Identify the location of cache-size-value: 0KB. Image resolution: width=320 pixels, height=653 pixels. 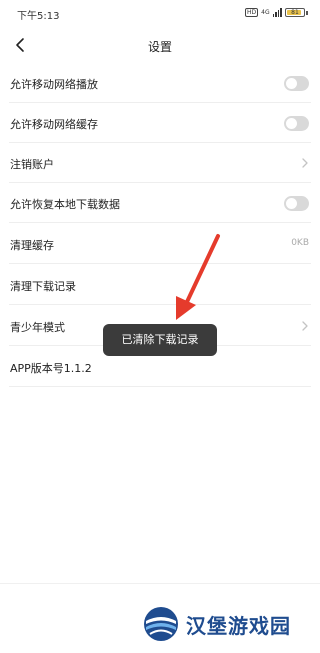
(300, 243).